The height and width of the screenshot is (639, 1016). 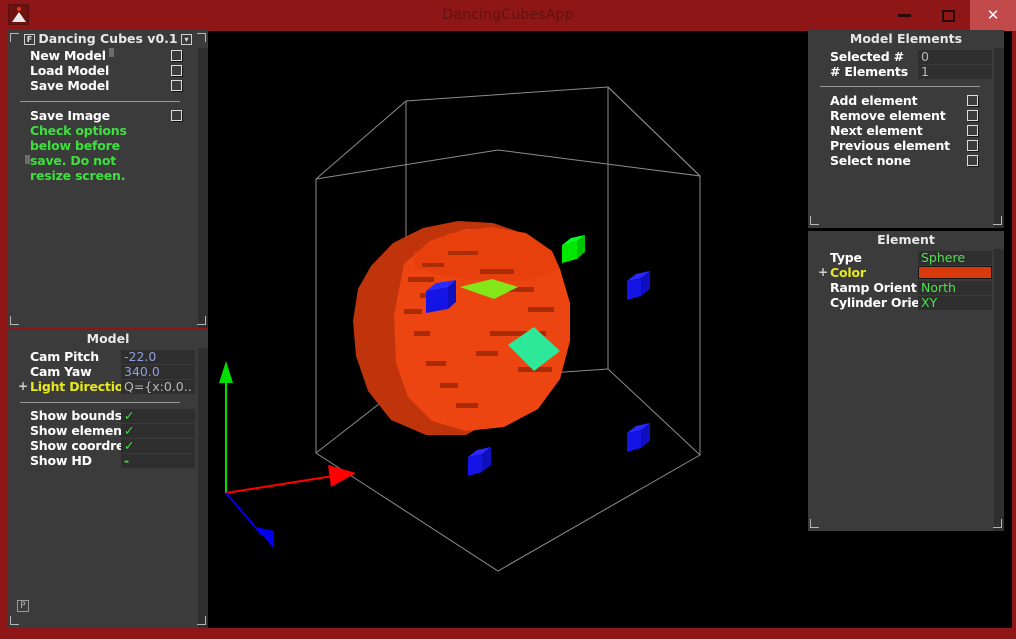 What do you see at coordinates (101, 460) in the screenshot?
I see `toggle-show-hd: Show HD -` at bounding box center [101, 460].